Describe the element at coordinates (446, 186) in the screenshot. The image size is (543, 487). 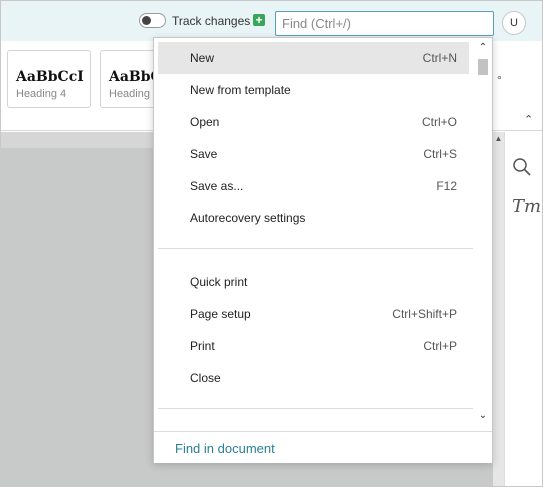
I see `menu-item-shortcut: F12` at that location.